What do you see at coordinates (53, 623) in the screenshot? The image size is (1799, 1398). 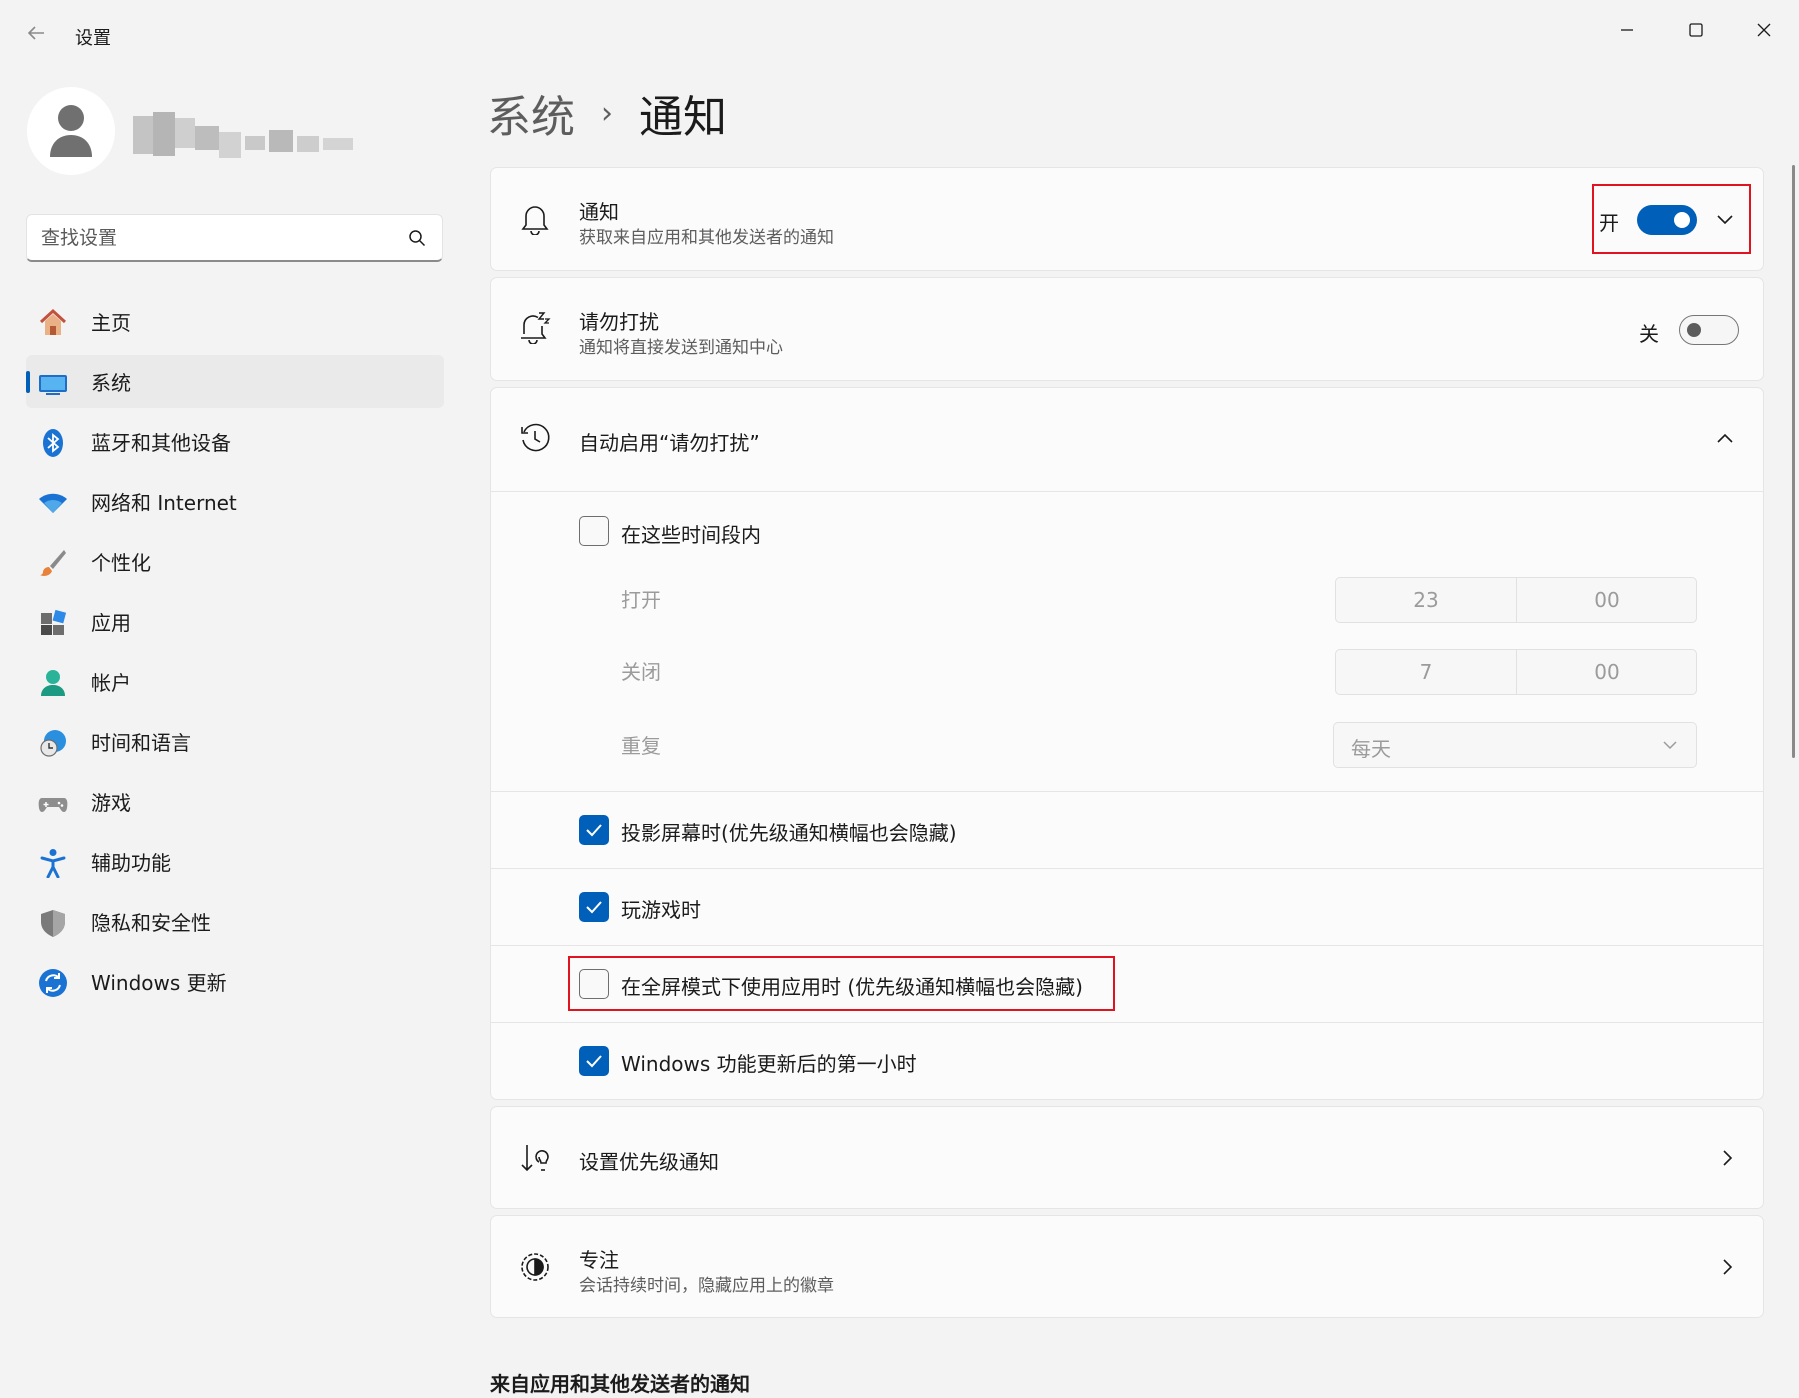 I see `apps-icon` at bounding box center [53, 623].